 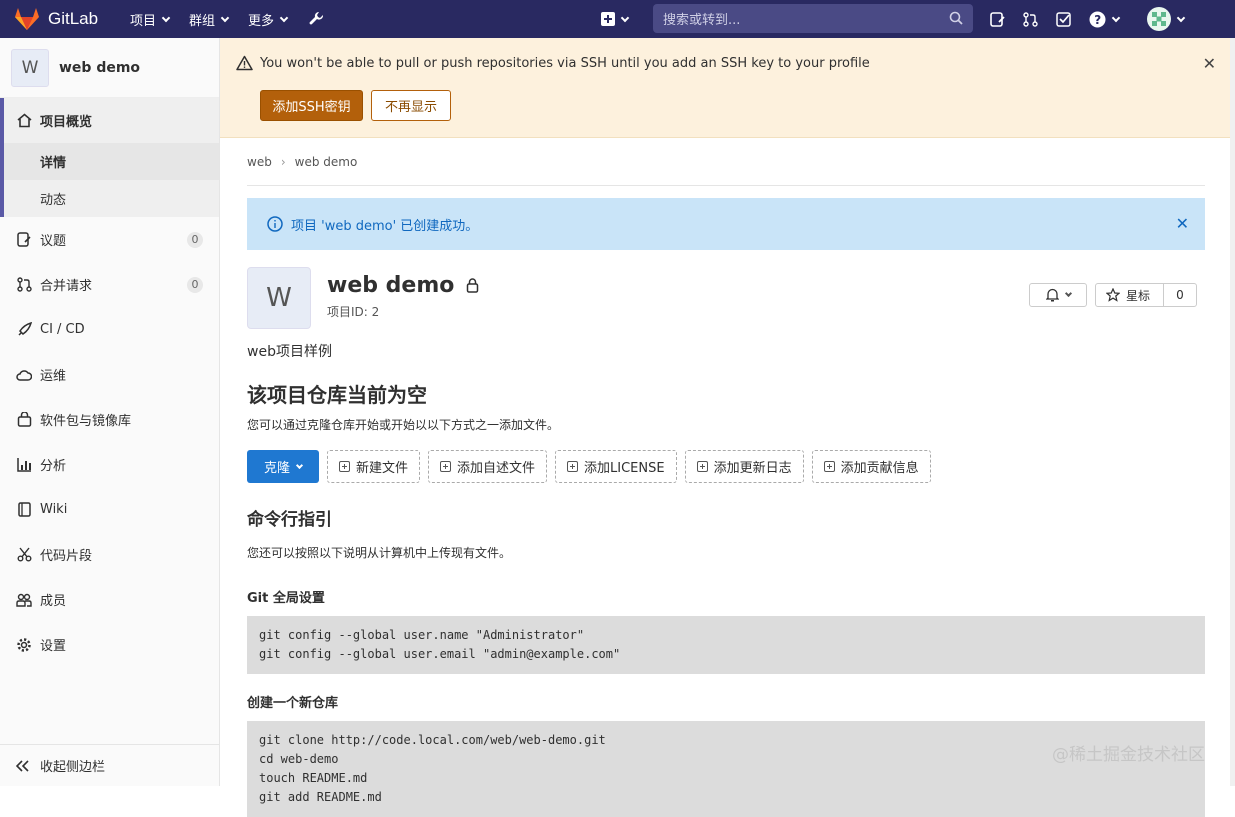 I want to click on add-readme-button: 添加自述文件, so click(x=488, y=466).